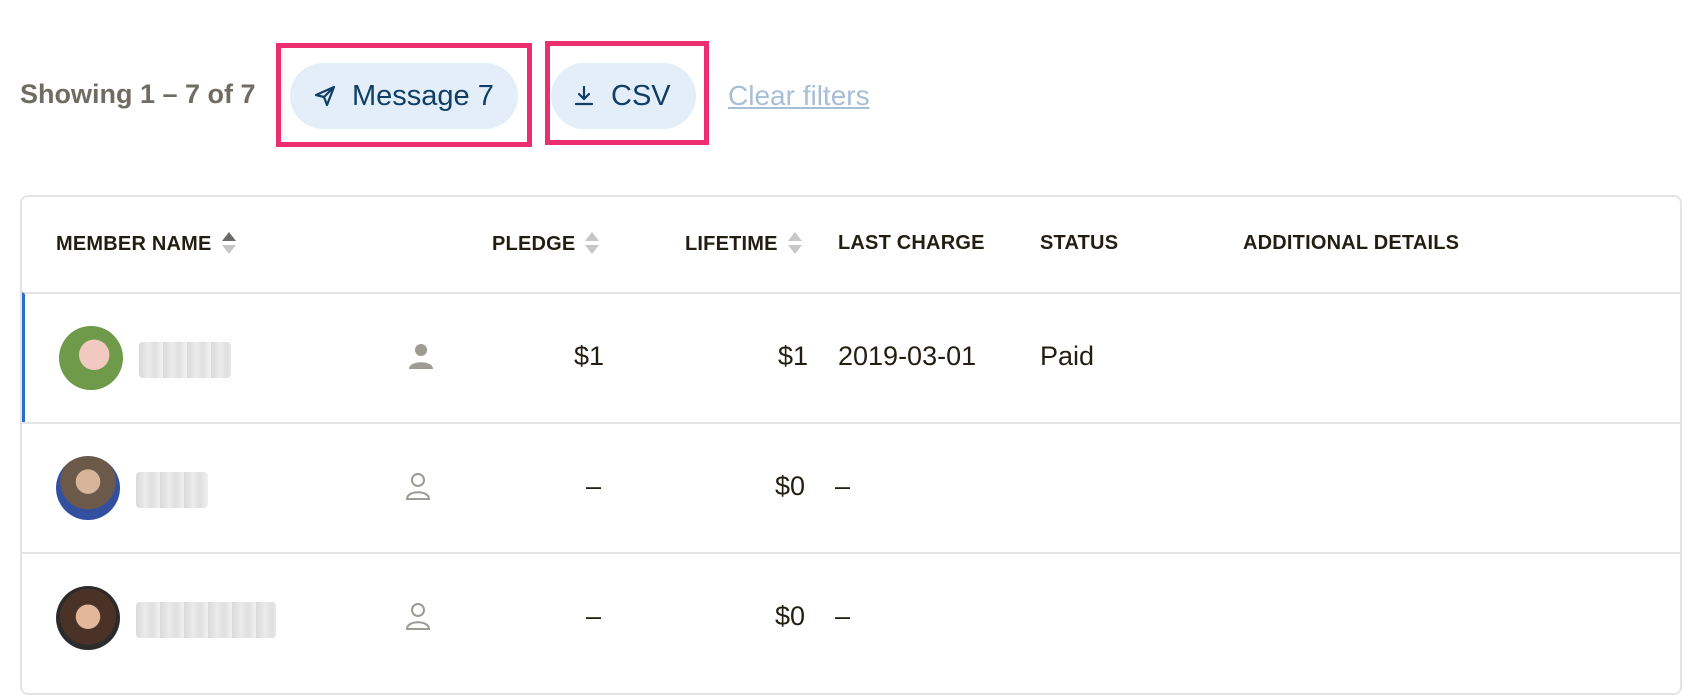  I want to click on column-header-status: STATUS, so click(1079, 243).